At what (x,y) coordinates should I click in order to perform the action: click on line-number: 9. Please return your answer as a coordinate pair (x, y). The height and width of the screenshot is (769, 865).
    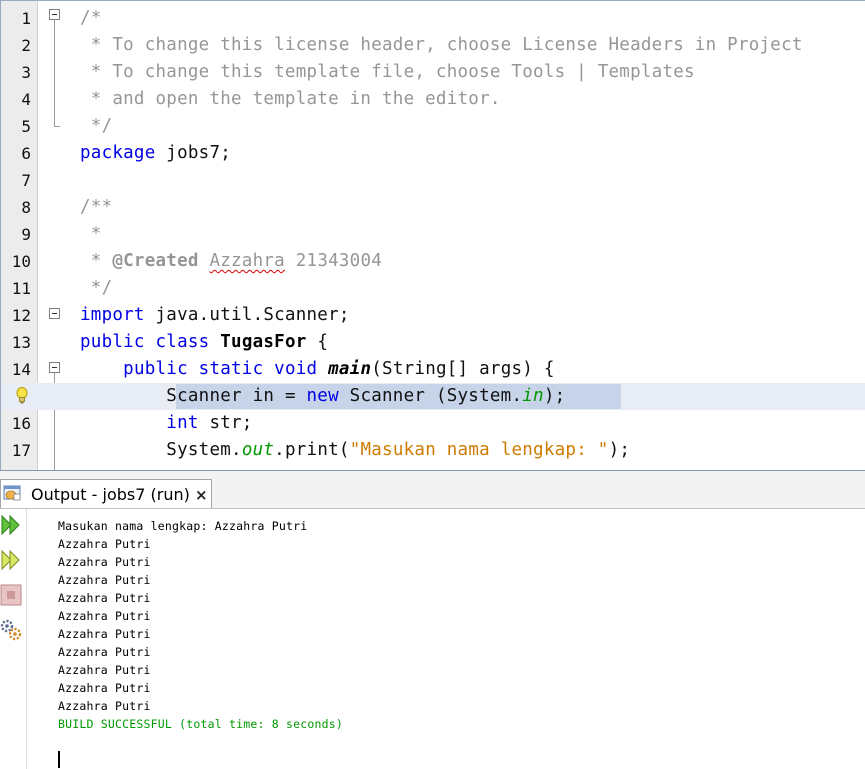
    Looking at the image, I should click on (26, 234).